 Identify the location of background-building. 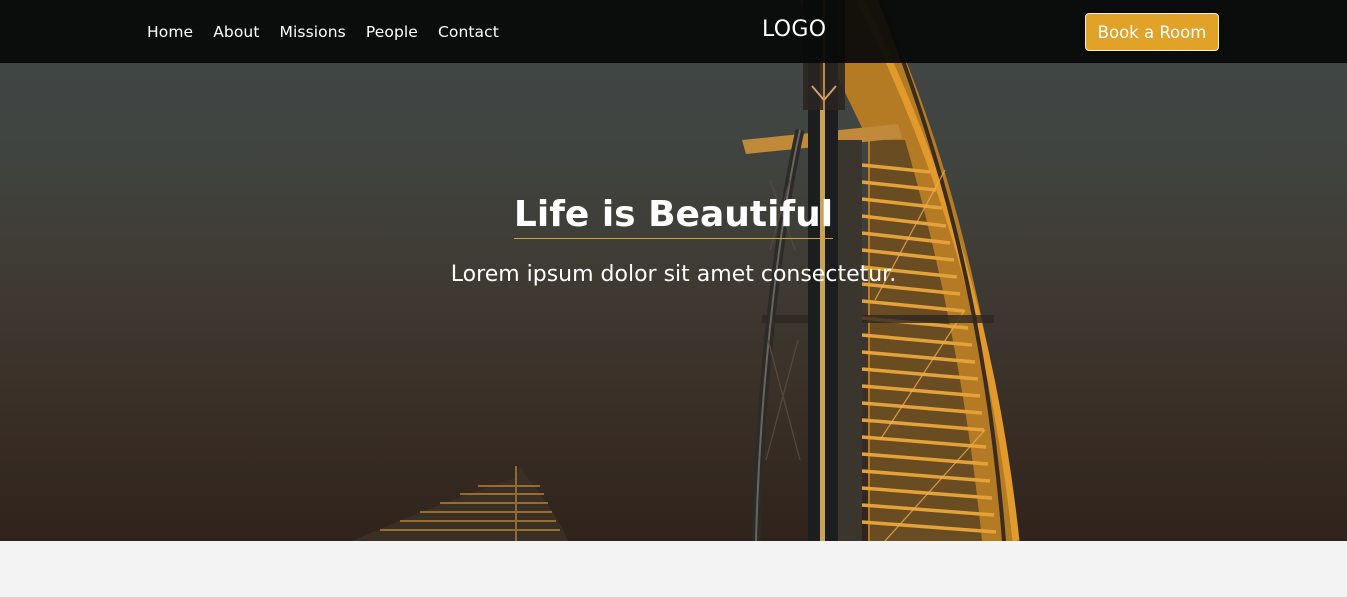
(460, 503).